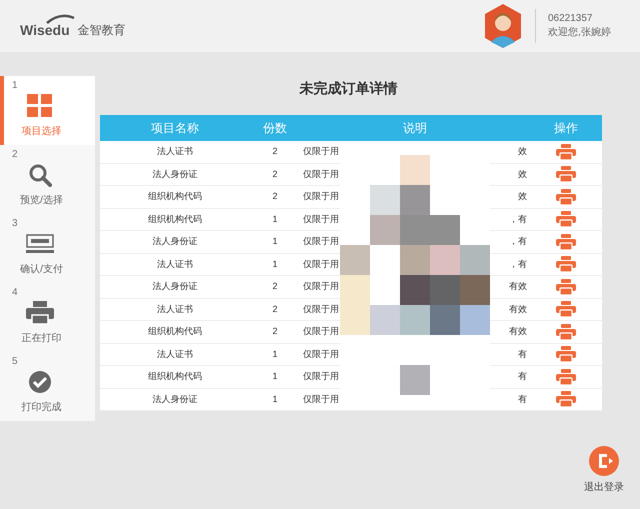 The image size is (640, 509). Describe the element at coordinates (41, 201) in the screenshot. I see `step-label: 预览/选择` at that location.